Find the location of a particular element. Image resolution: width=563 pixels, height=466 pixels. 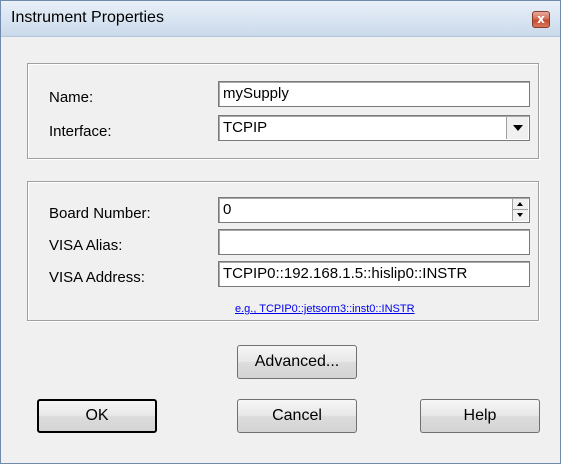

ok-button: OK is located at coordinates (97, 416).